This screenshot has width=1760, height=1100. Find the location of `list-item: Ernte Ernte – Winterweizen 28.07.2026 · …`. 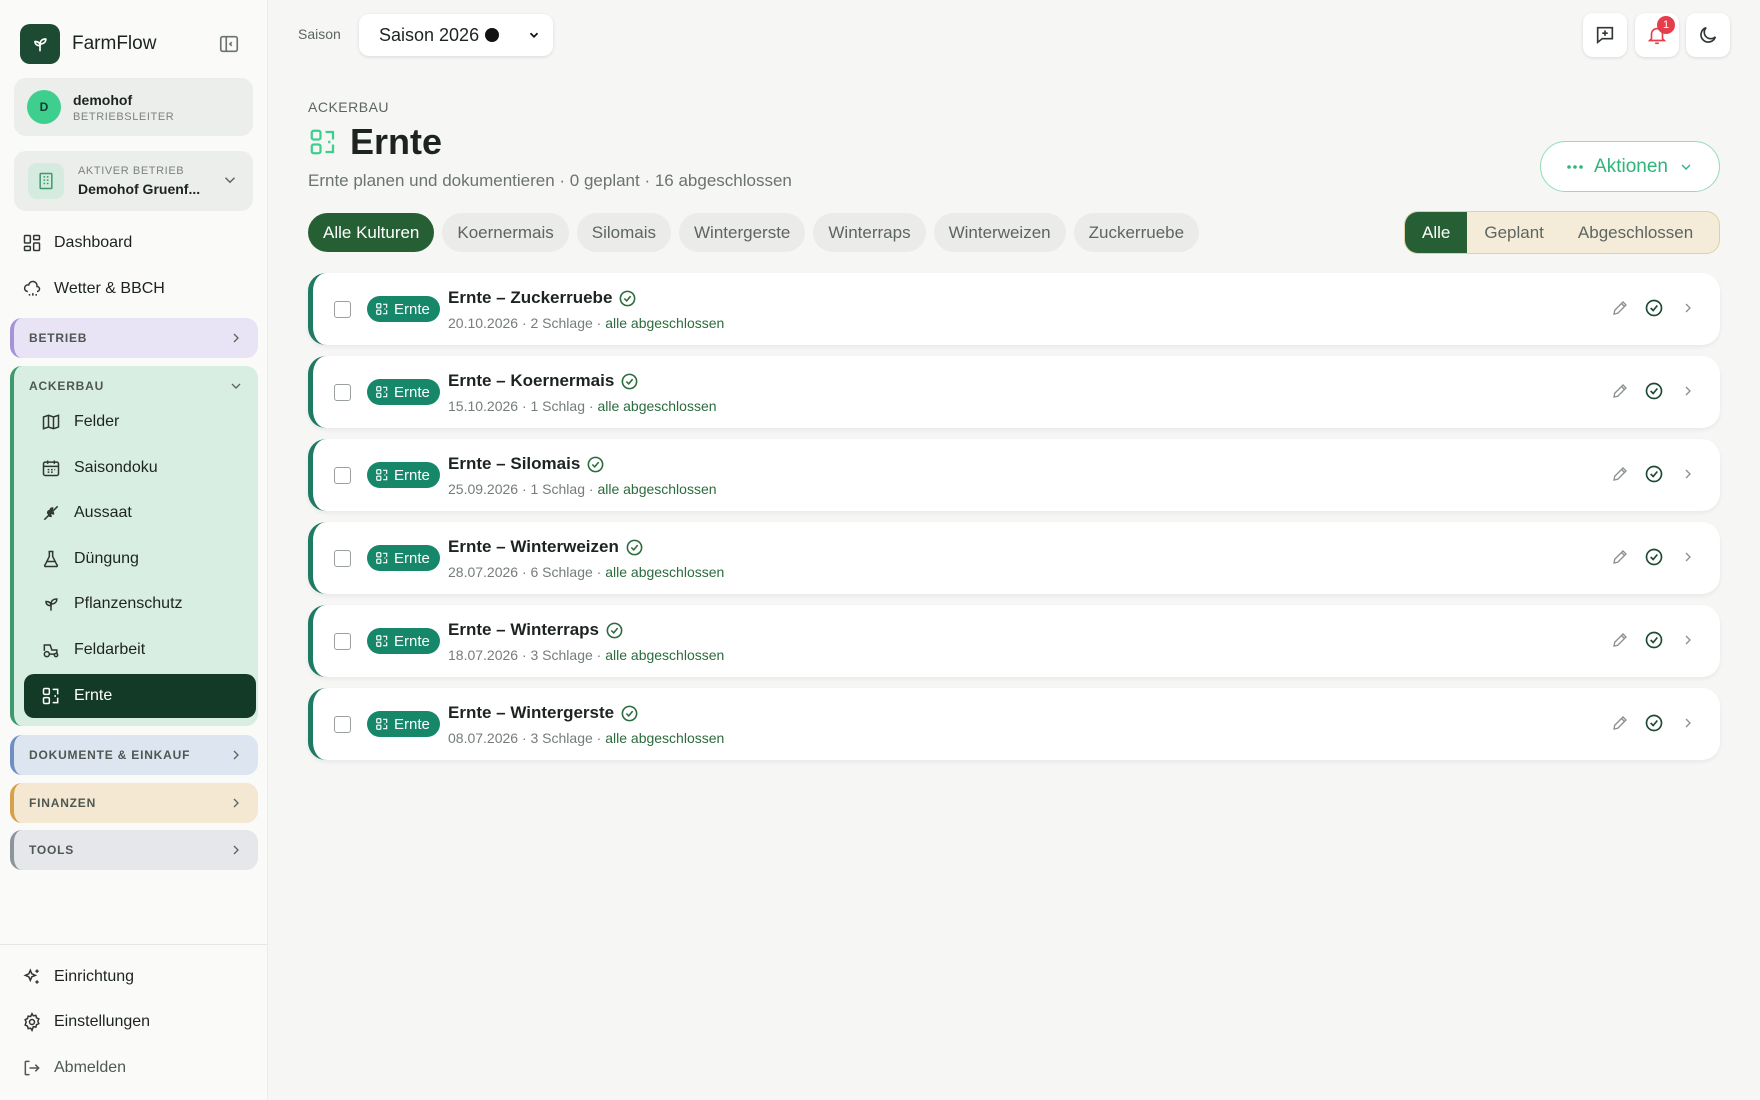

list-item: Ernte Ernte – Winterweizen 28.07.2026 · … is located at coordinates (1014, 558).